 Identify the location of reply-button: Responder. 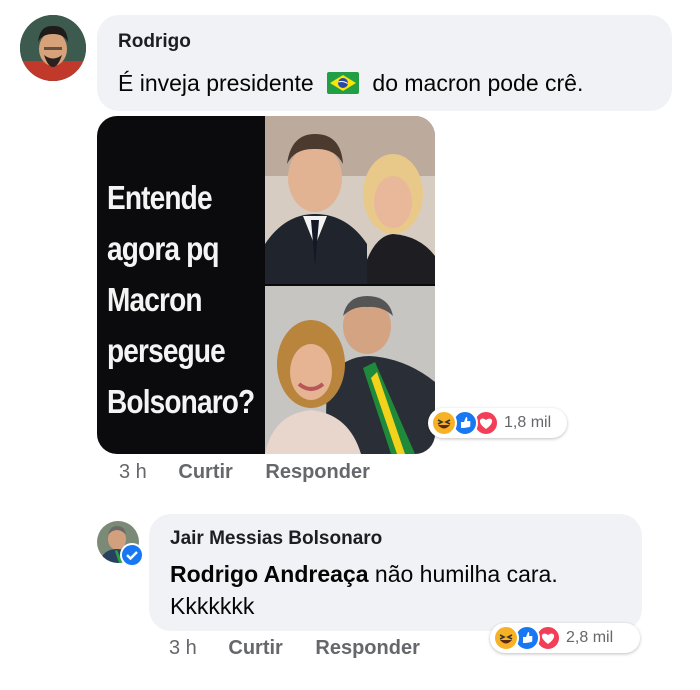
(317, 472).